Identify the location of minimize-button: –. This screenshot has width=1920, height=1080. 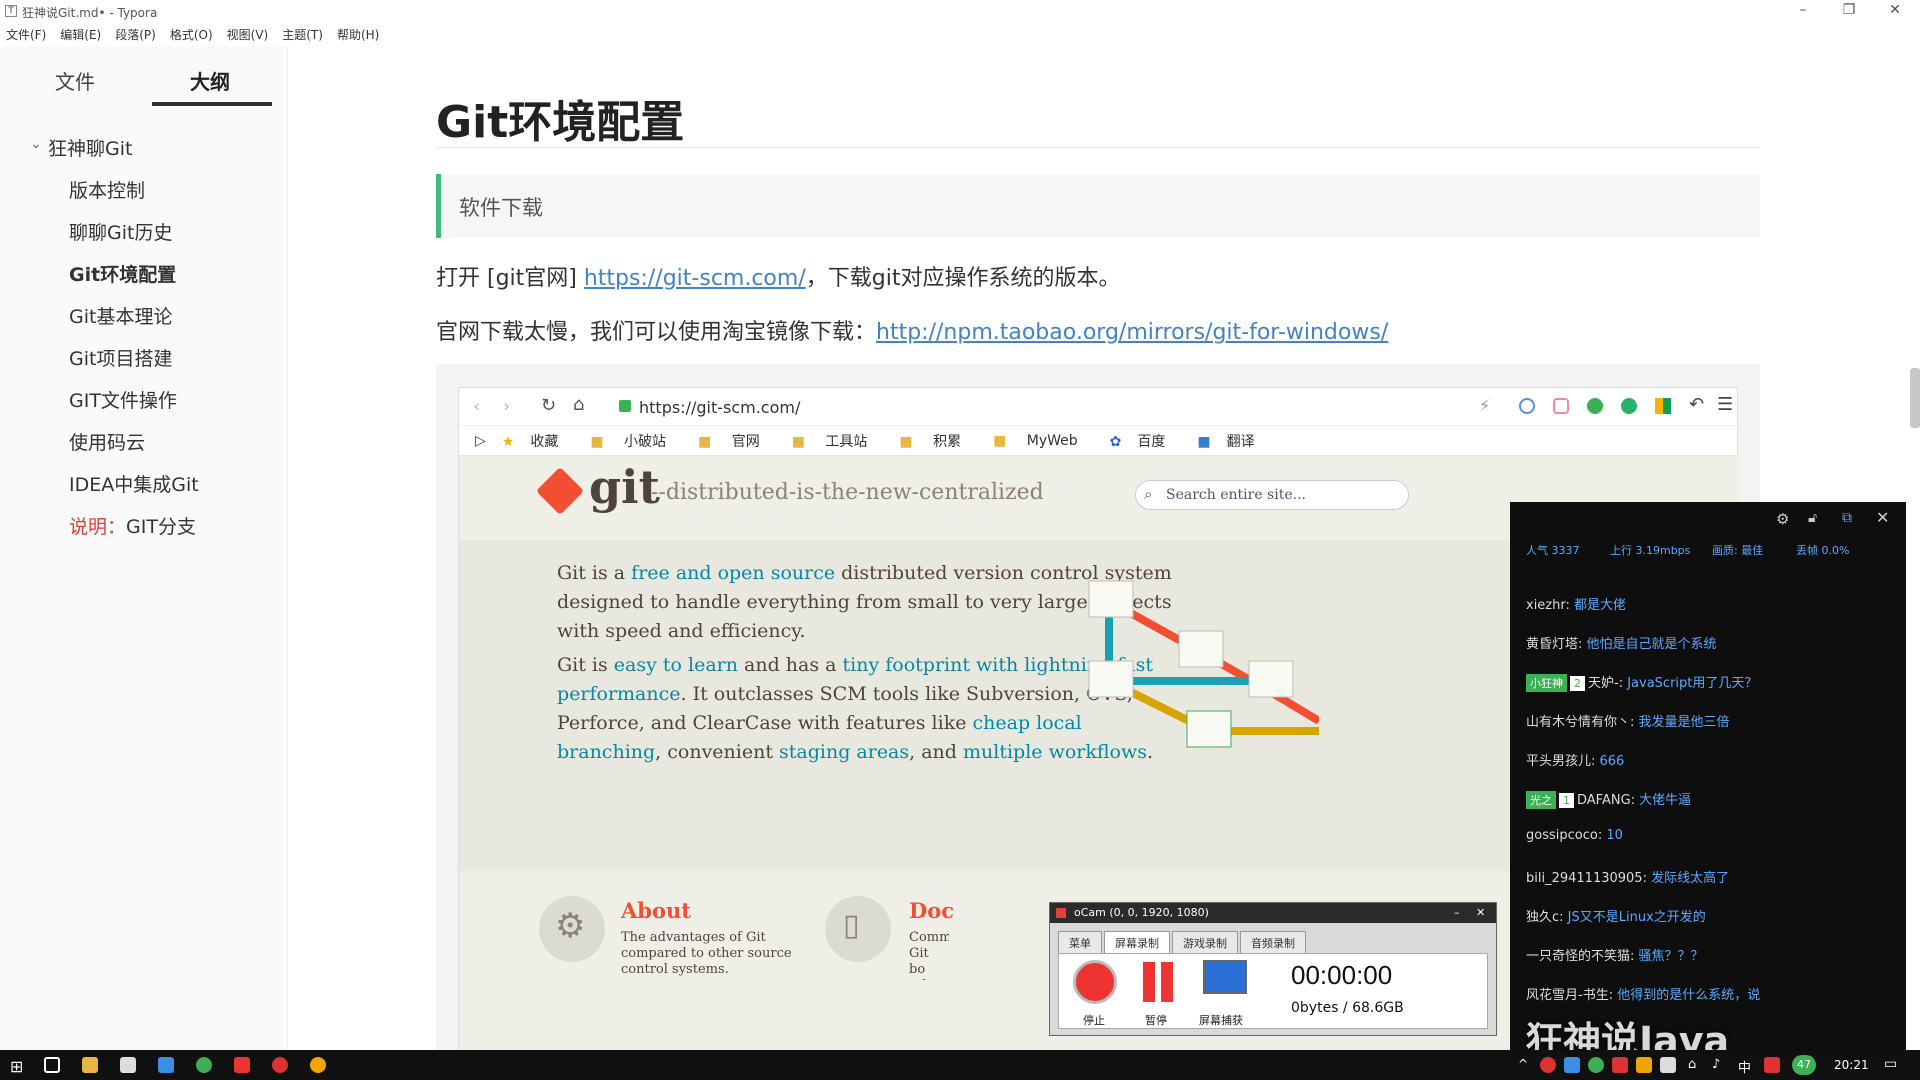
(1803, 11).